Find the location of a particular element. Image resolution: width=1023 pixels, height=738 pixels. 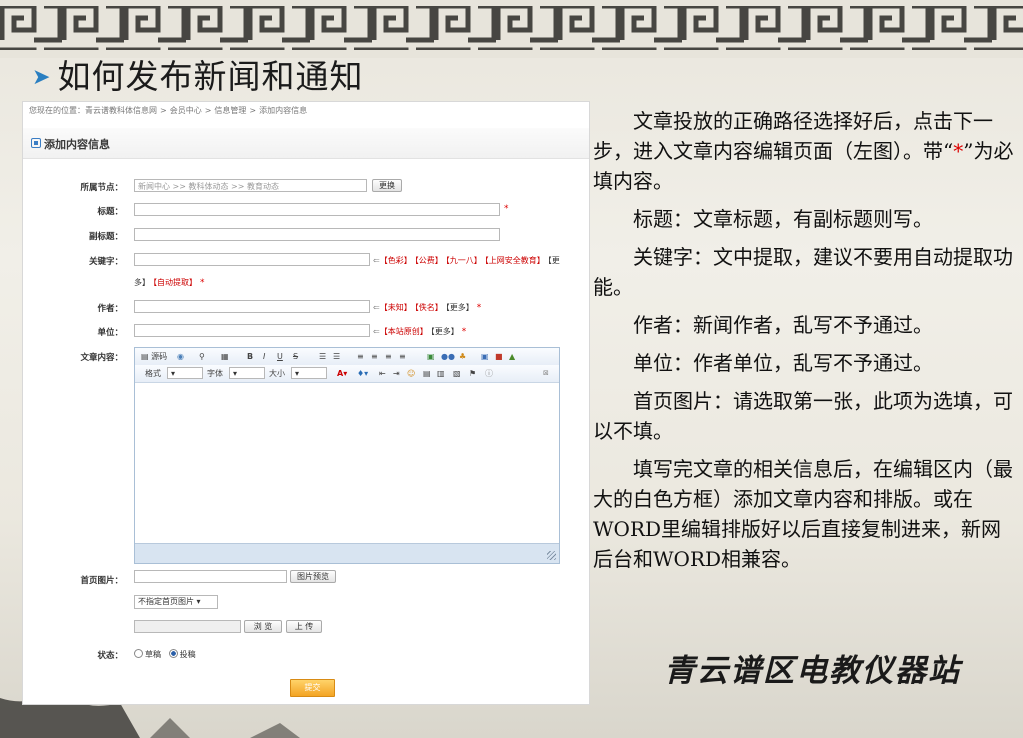

auto-extract-tag: 【自动提取】 is located at coordinates (175, 282).